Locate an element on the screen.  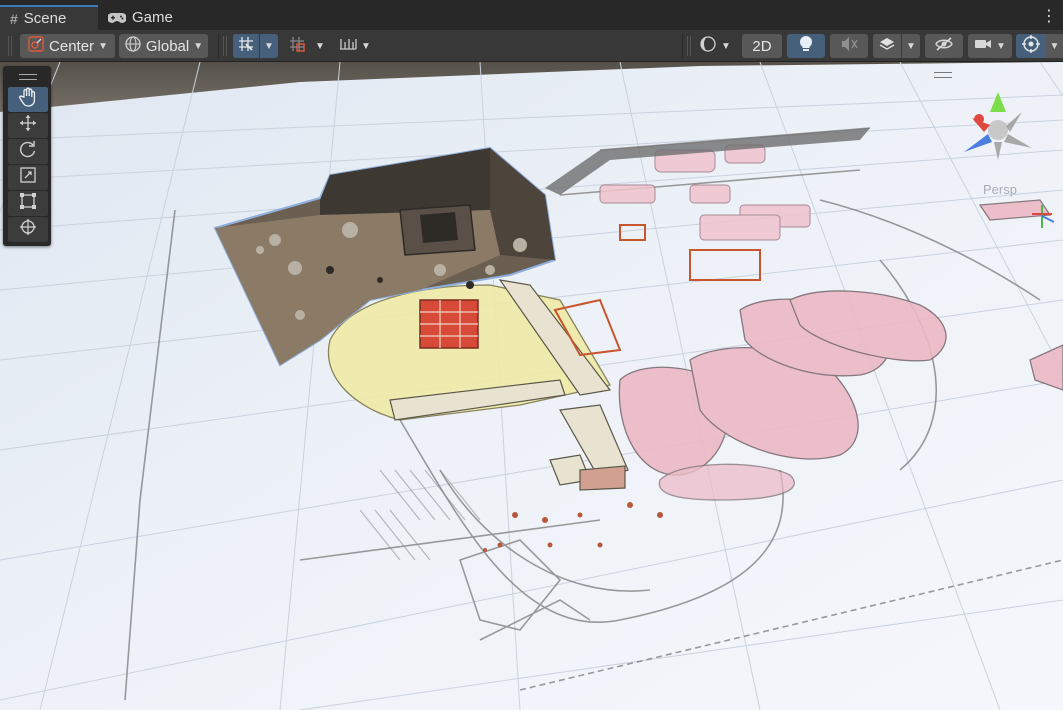
gizmos-toggle is located at coordinates (1031, 46).